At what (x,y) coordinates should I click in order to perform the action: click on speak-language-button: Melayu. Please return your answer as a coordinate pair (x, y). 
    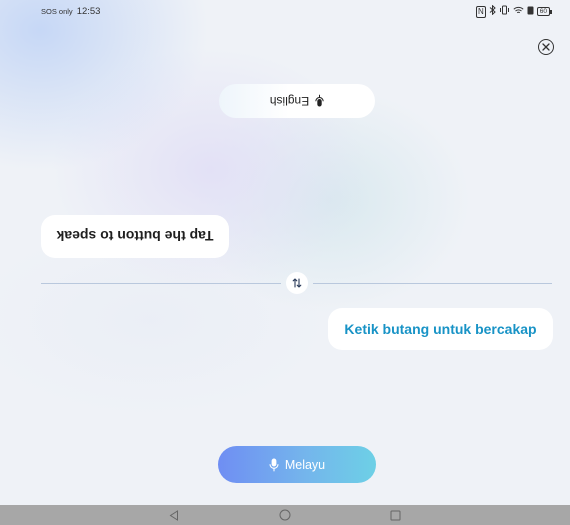
    Looking at the image, I should click on (297, 464).